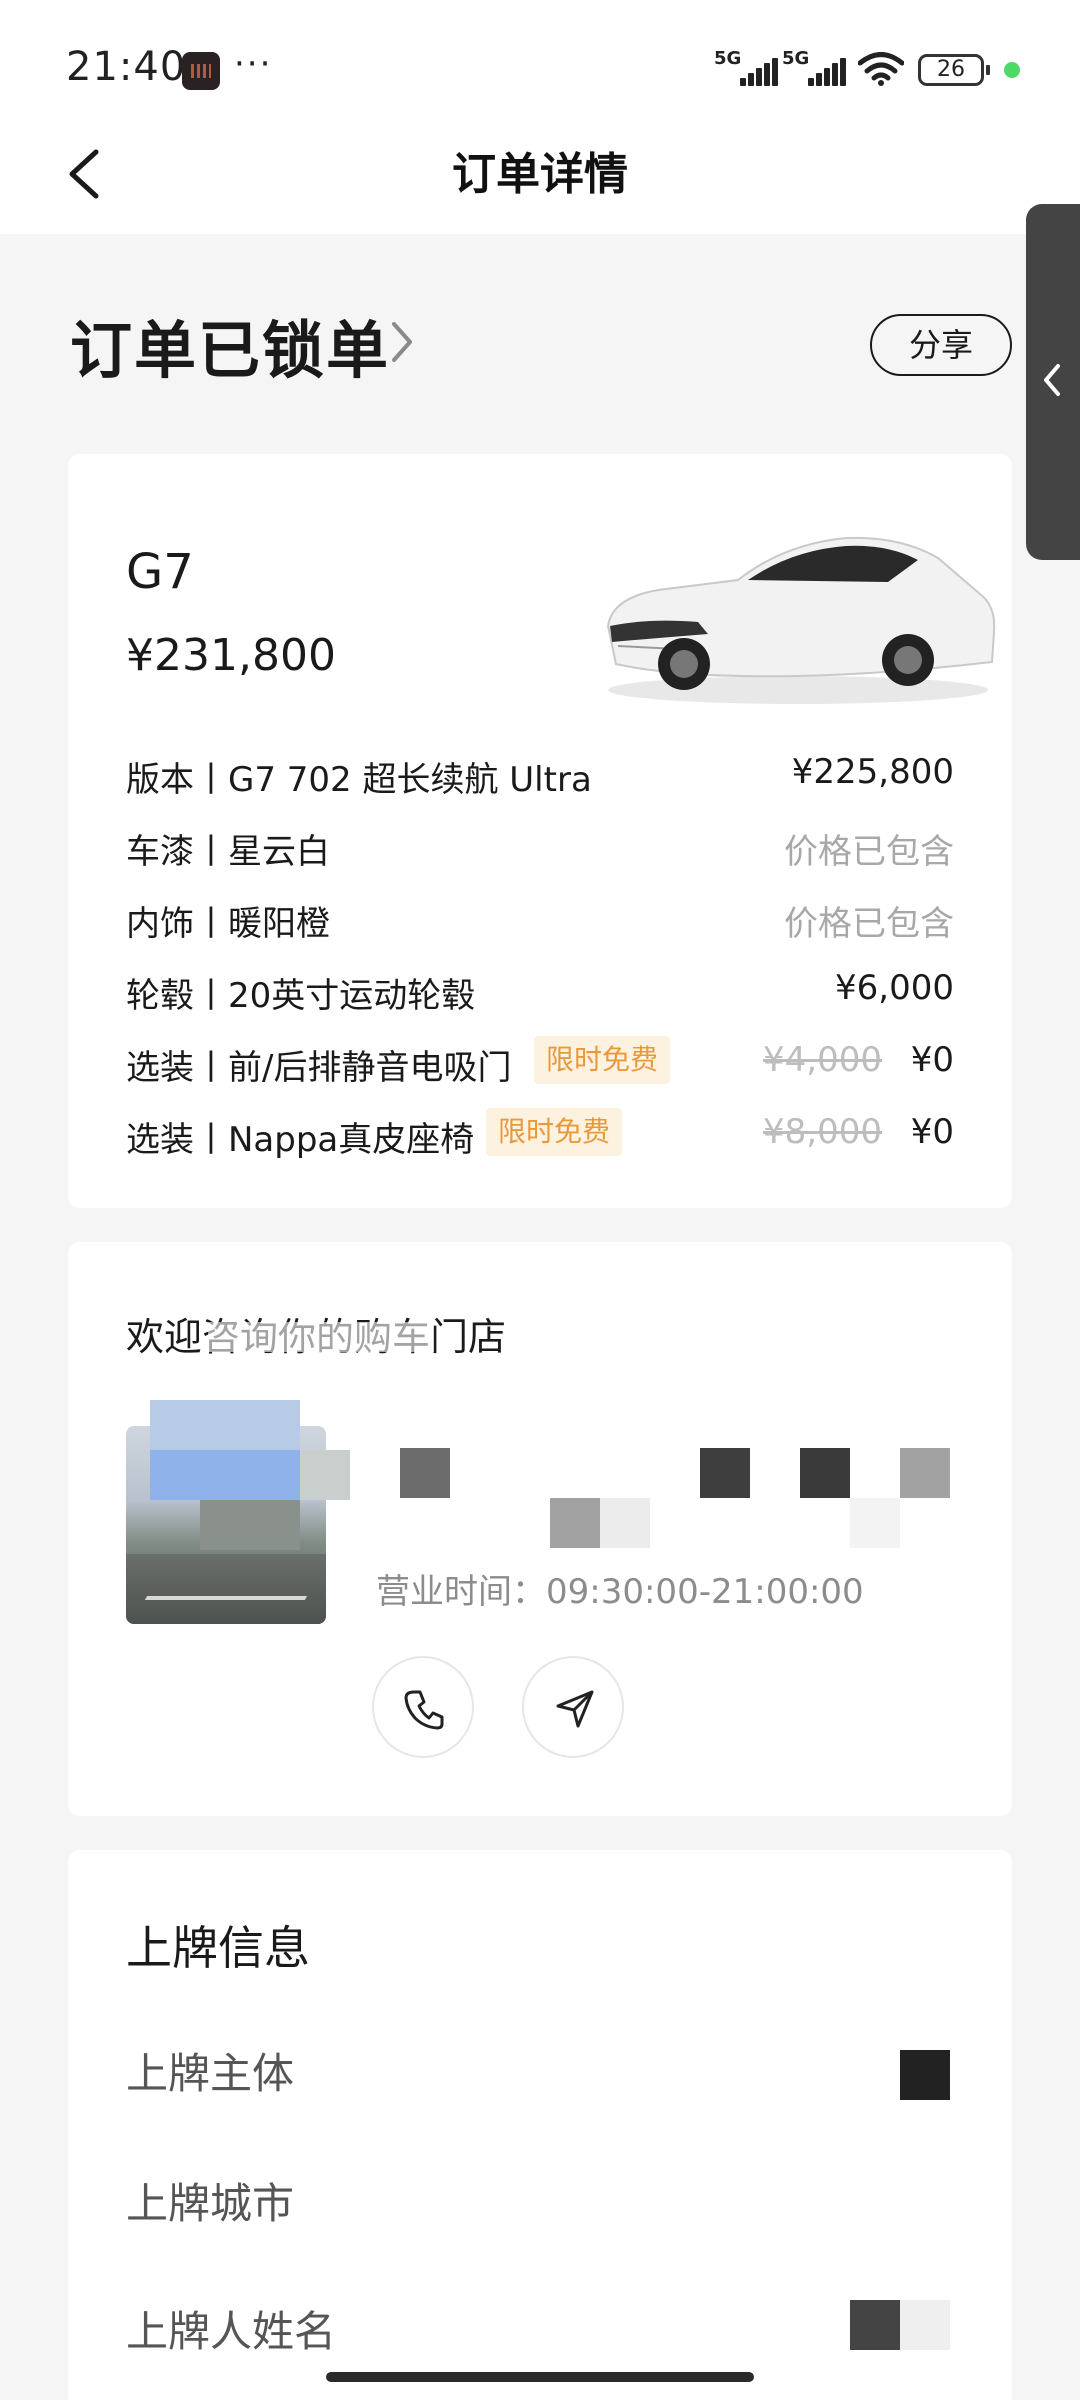 Image resolution: width=1080 pixels, height=2400 pixels. What do you see at coordinates (954, 70) in the screenshot?
I see `battery-icon: 26` at bounding box center [954, 70].